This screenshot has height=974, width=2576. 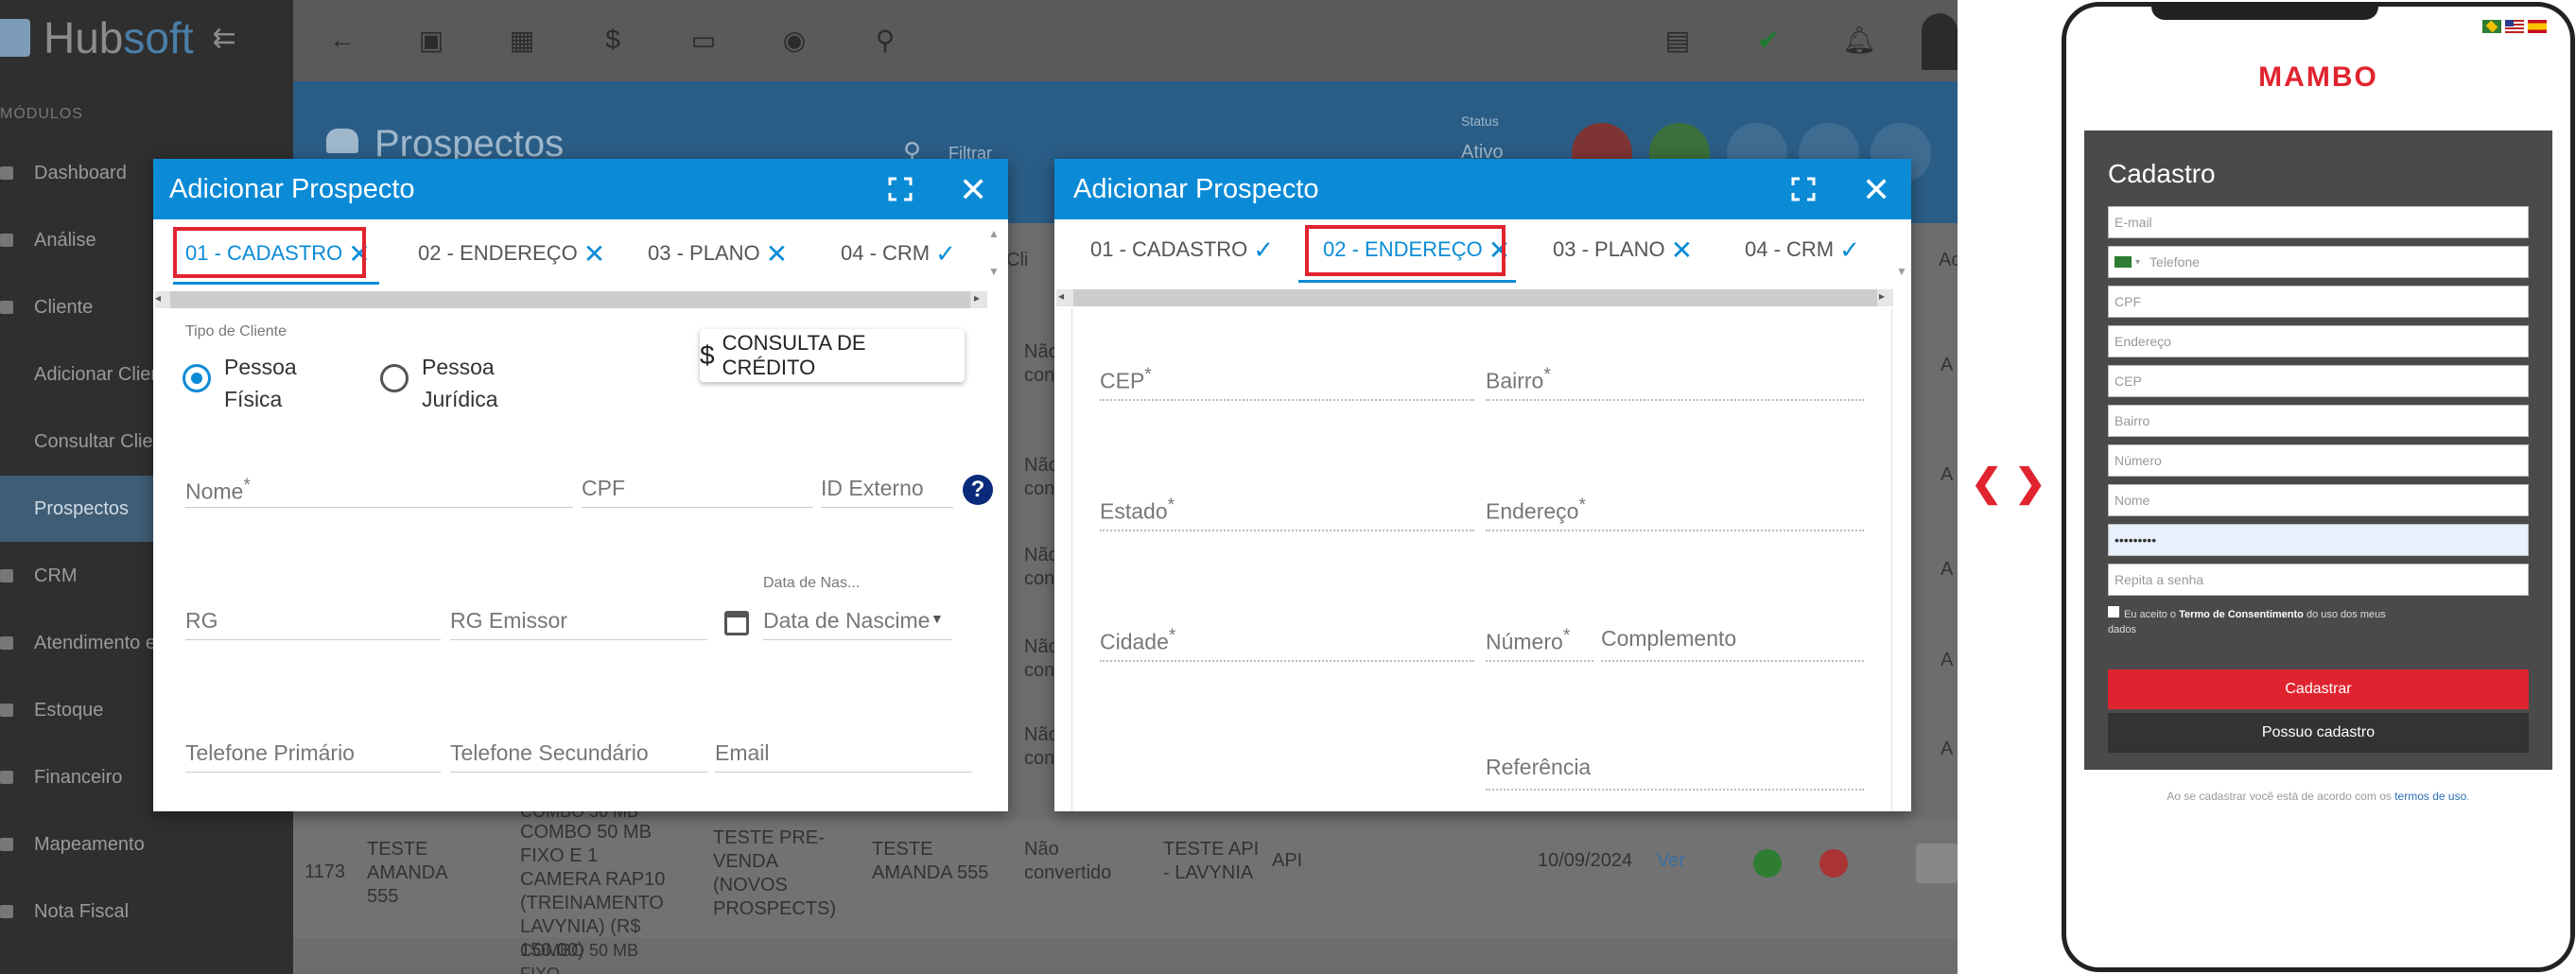 I want to click on consent-checkbox, so click(x=2113, y=611).